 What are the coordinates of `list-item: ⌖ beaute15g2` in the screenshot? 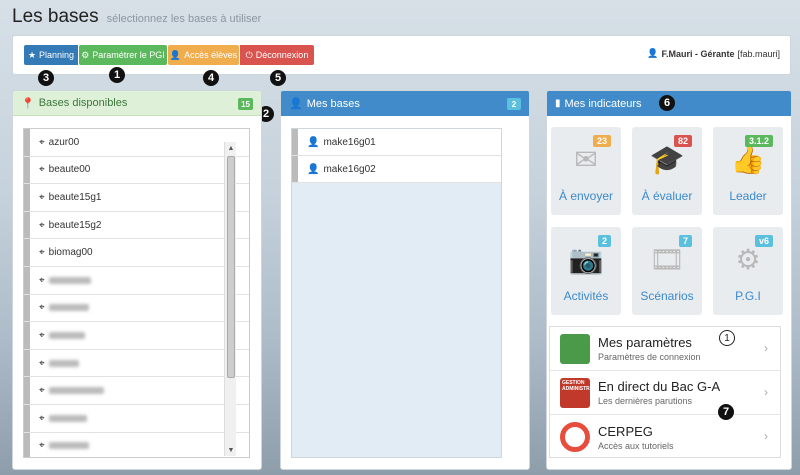 It's located at (136, 225).